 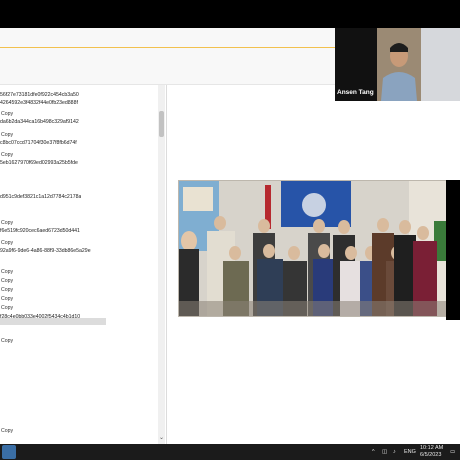 What do you see at coordinates (410, 452) in the screenshot?
I see `language-indicator: ENG` at bounding box center [410, 452].